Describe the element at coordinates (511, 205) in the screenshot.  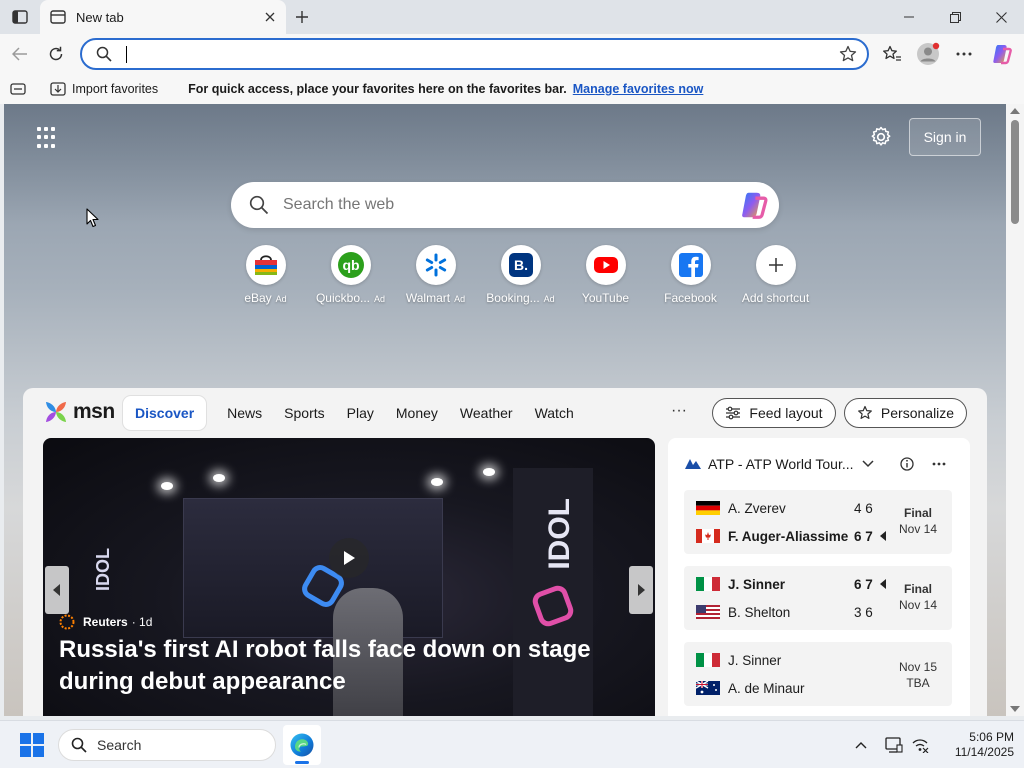
I see `web-search-input` at that location.